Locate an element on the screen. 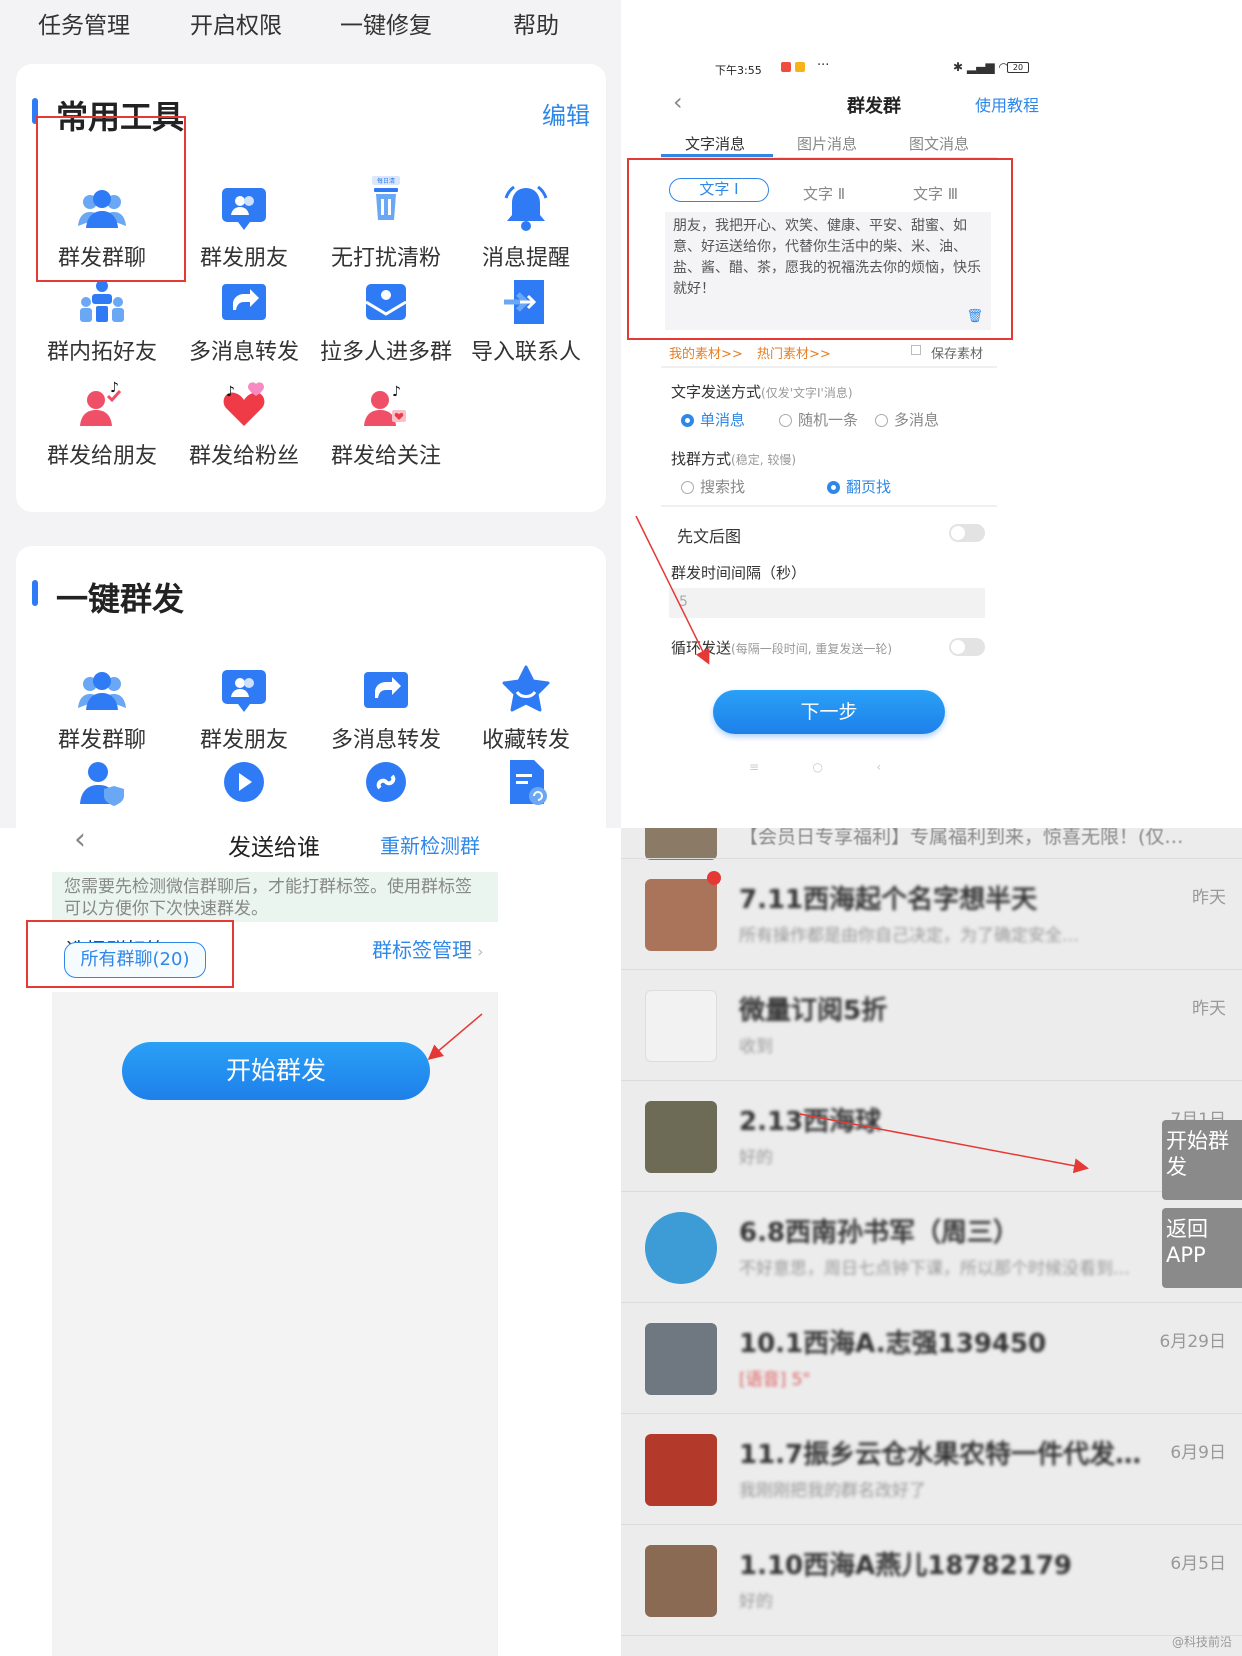 The width and height of the screenshot is (1242, 1656). tool-import-contacts: 导入联系人 is located at coordinates (526, 321).